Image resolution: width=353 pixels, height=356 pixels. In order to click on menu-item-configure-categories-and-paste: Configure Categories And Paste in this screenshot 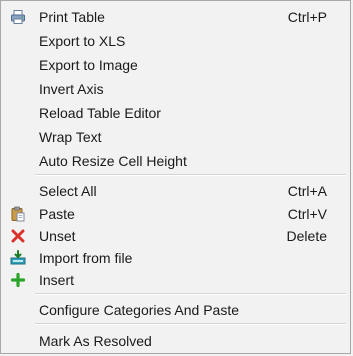, I will do `click(175, 310)`.